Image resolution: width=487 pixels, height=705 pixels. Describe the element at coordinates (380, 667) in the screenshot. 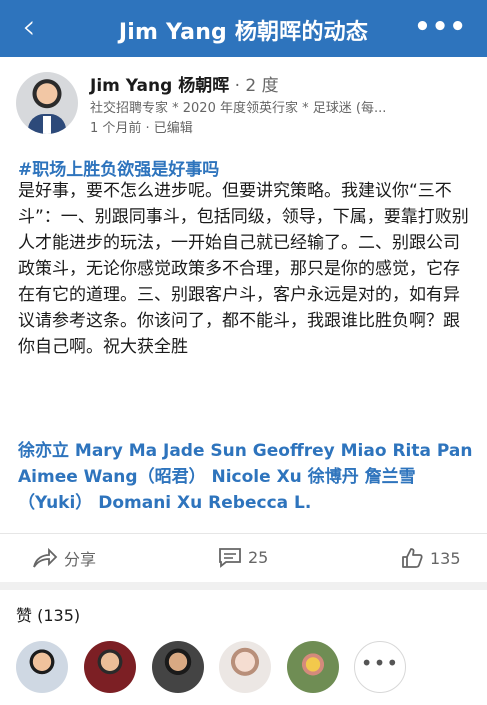

I see `more-likers-button: •••` at that location.